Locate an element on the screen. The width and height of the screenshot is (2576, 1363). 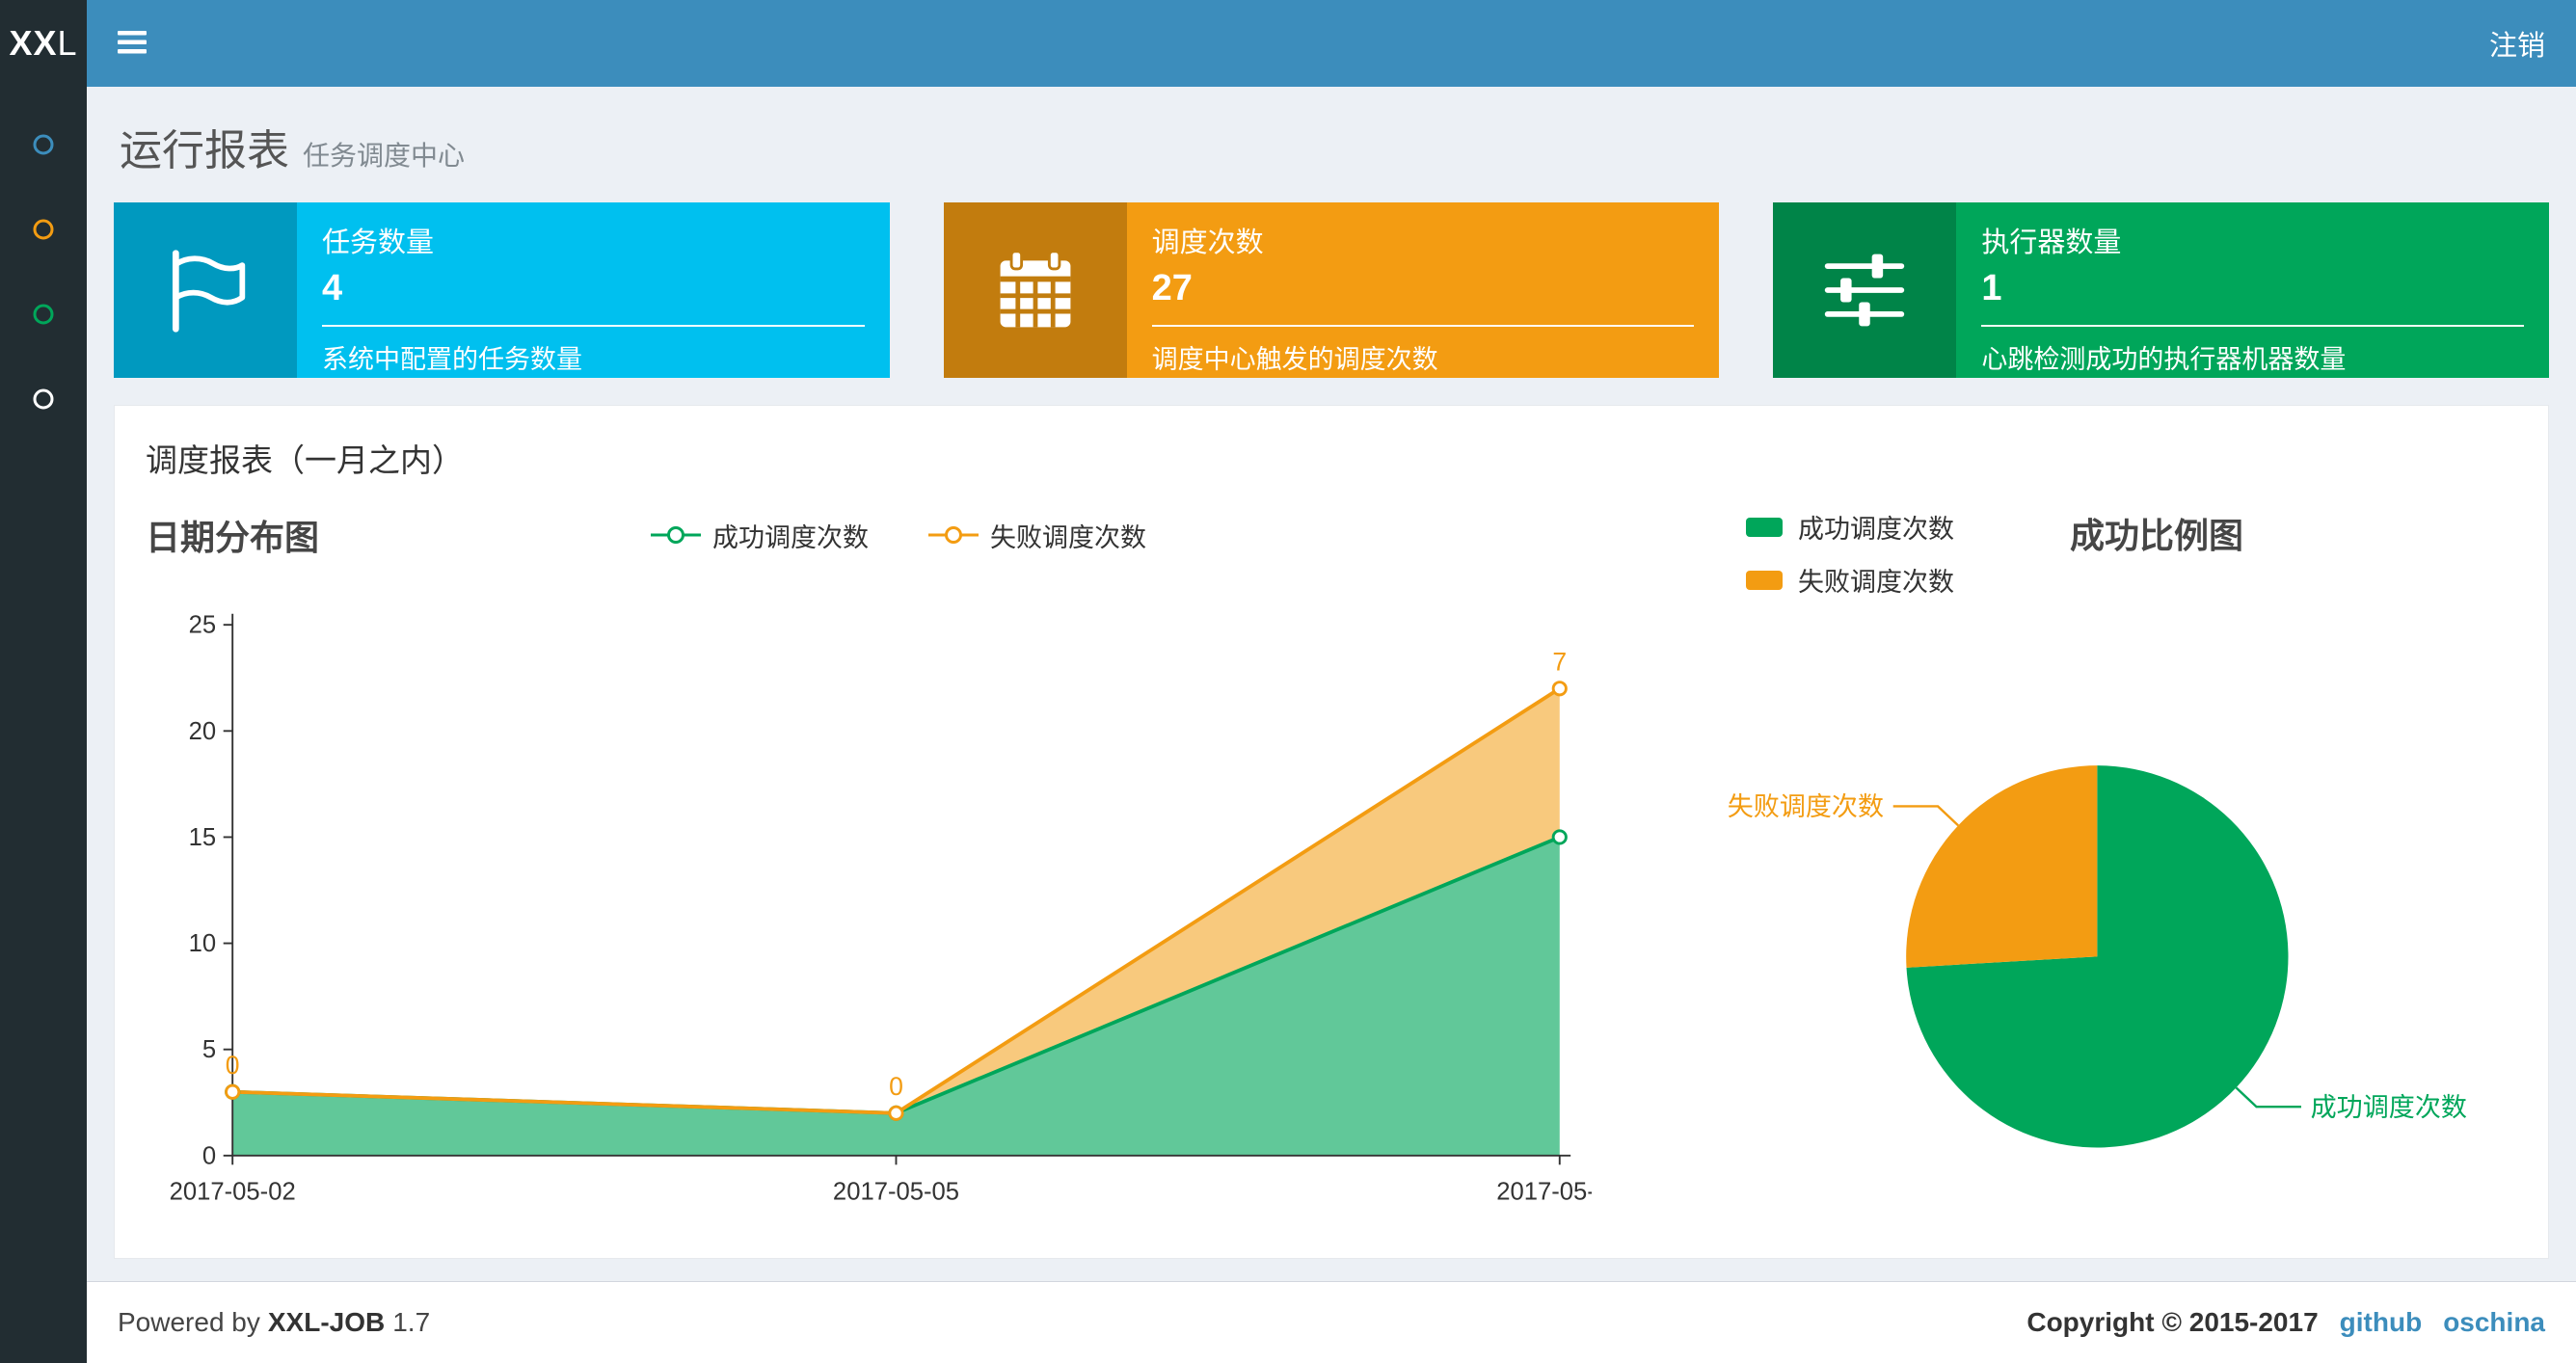
info-box-value: 4 is located at coordinates (333, 288).